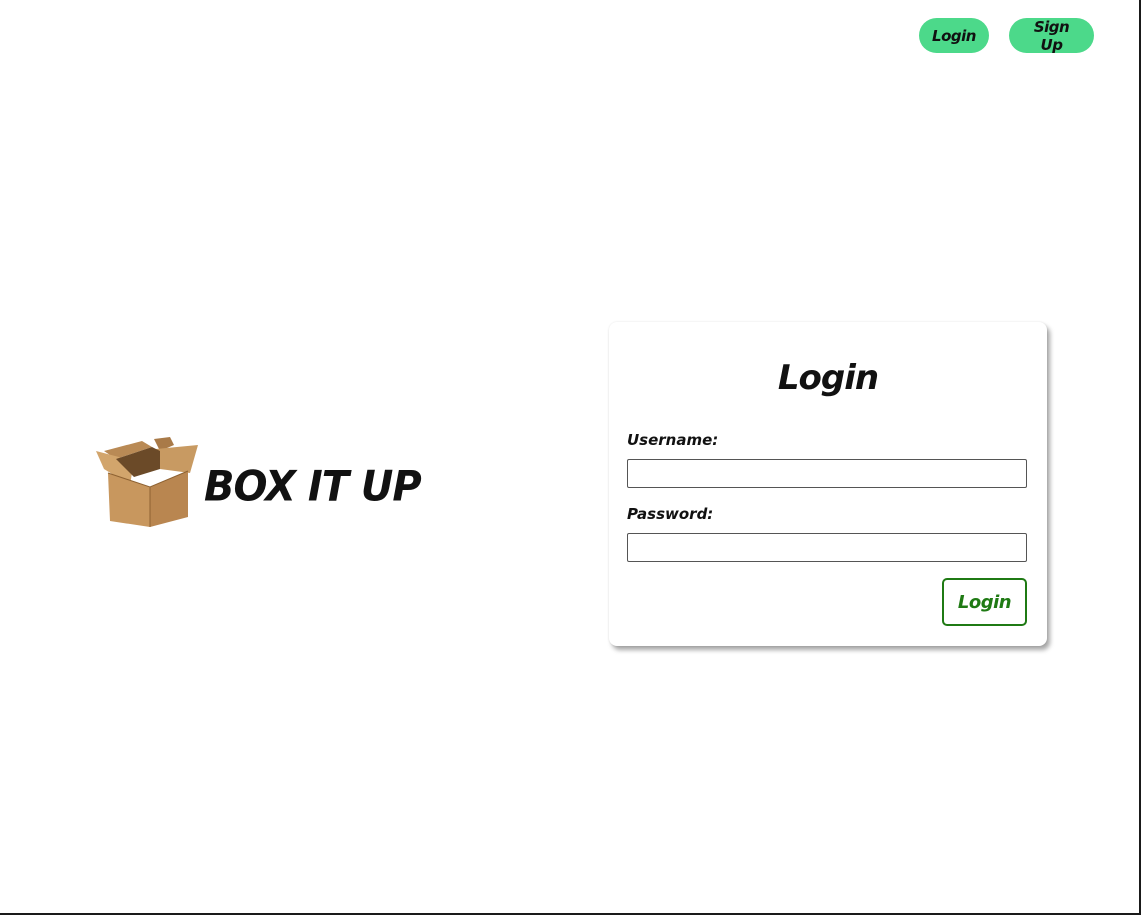  Describe the element at coordinates (673, 440) in the screenshot. I see `username-label: Username:` at that location.